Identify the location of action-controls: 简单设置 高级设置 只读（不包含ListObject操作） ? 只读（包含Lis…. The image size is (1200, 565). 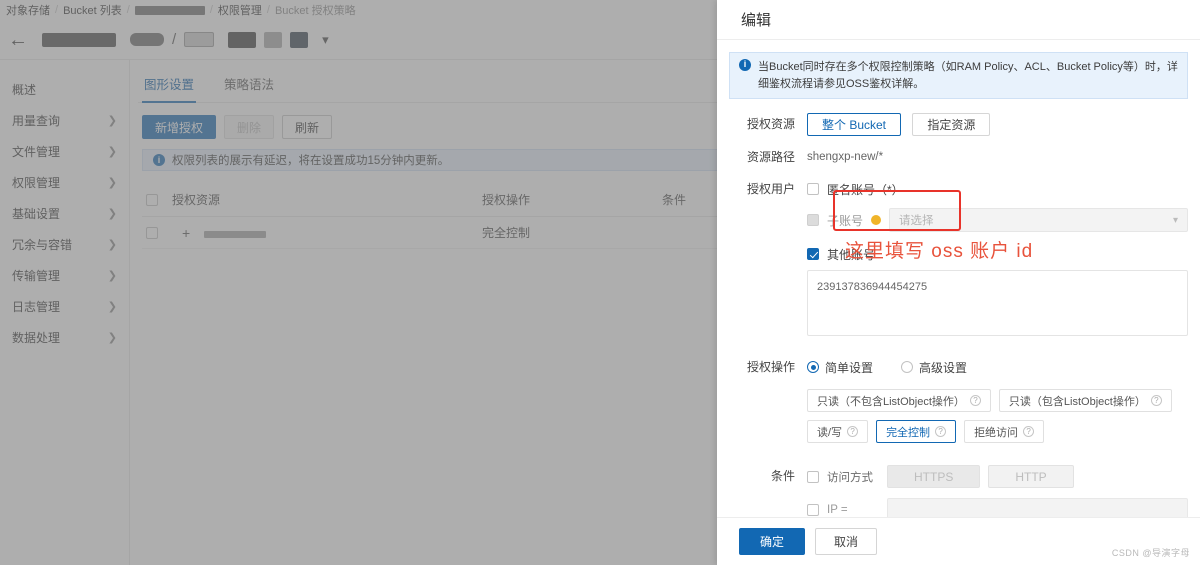
(997, 399).